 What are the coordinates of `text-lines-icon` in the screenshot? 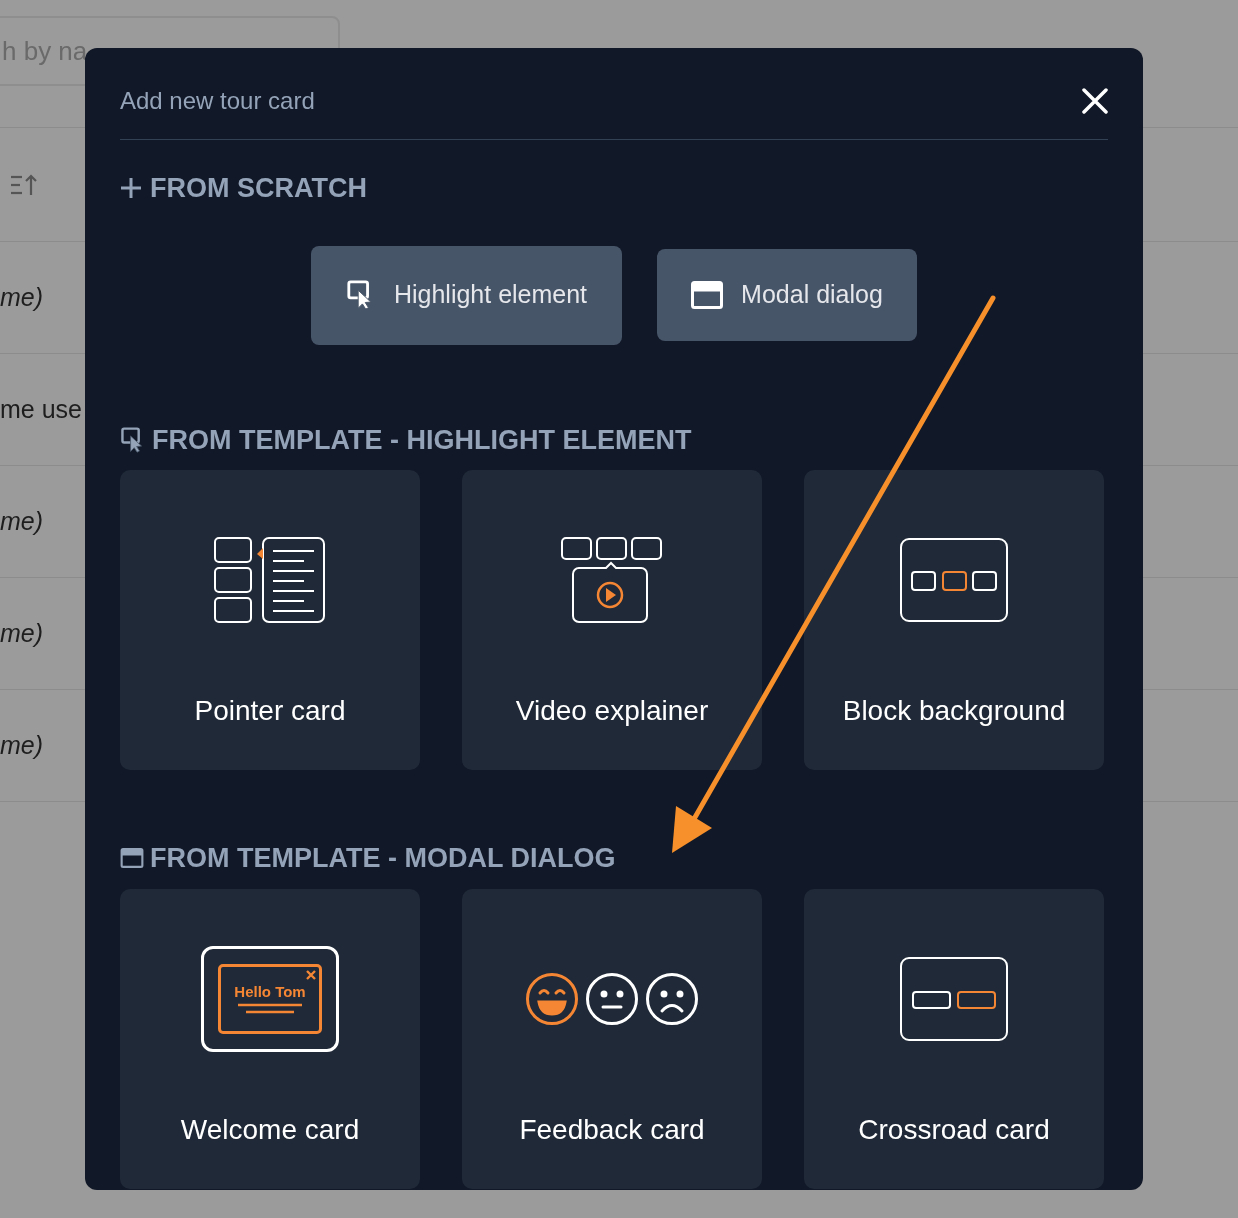 It's located at (270, 1008).